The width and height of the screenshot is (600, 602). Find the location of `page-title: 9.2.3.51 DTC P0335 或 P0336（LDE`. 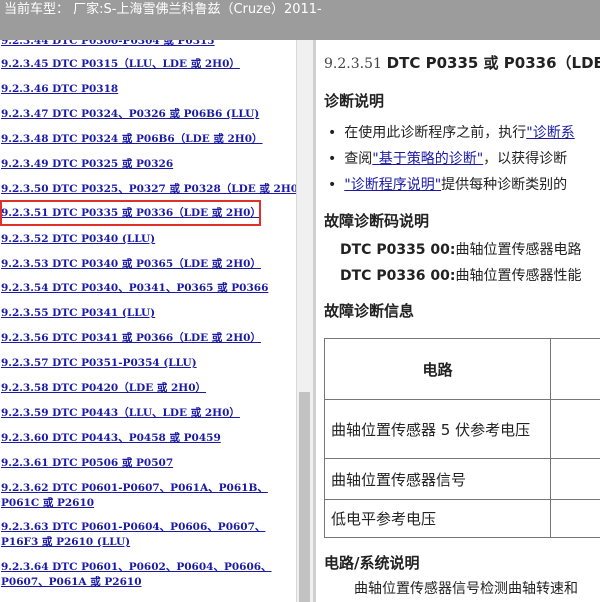

page-title: 9.2.3.51 DTC P0335 或 P0336（LDE is located at coordinates (462, 62).